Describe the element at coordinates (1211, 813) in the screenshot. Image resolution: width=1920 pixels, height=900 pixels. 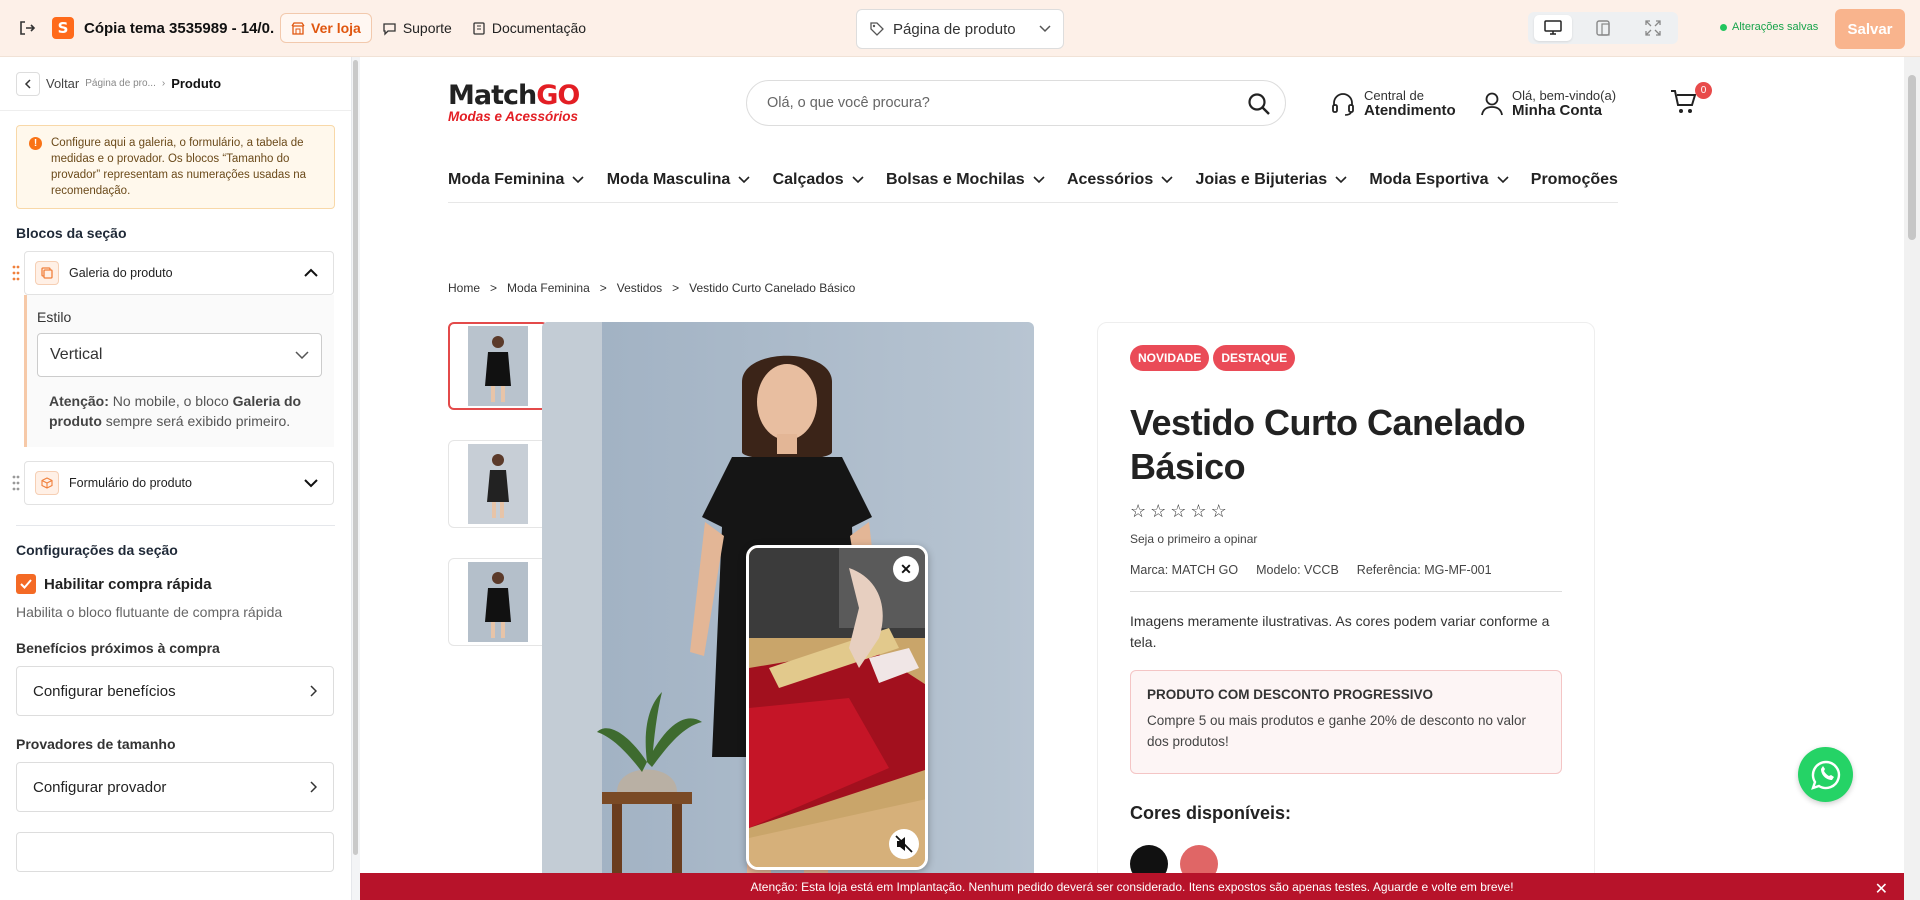
I see `colors-heading: Cores disponíveis:` at that location.